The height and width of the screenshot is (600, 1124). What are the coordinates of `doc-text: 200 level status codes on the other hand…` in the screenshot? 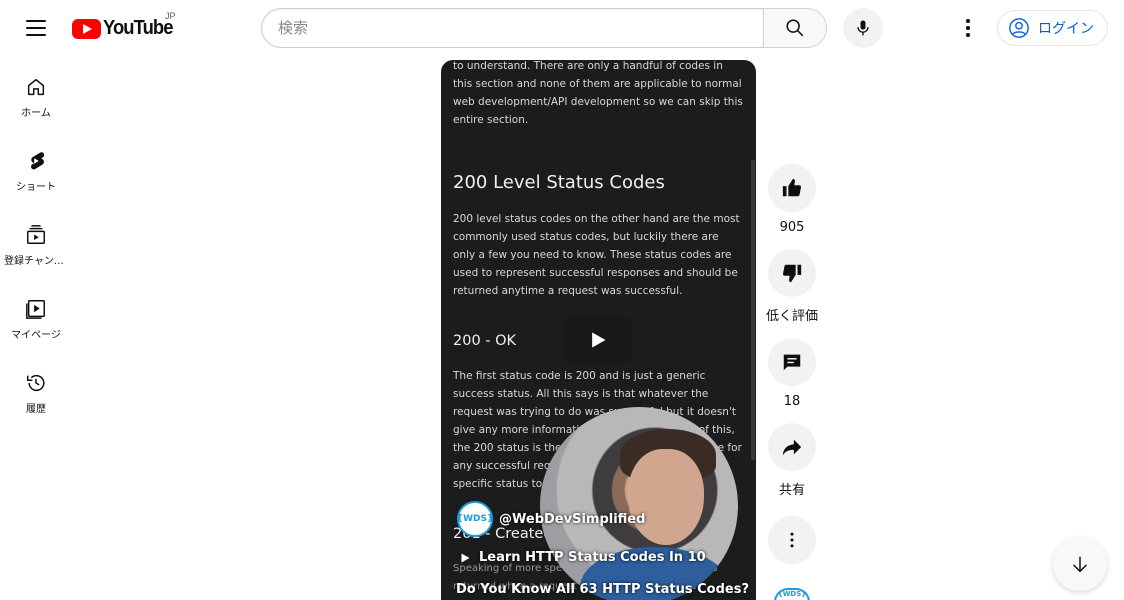 It's located at (596, 255).